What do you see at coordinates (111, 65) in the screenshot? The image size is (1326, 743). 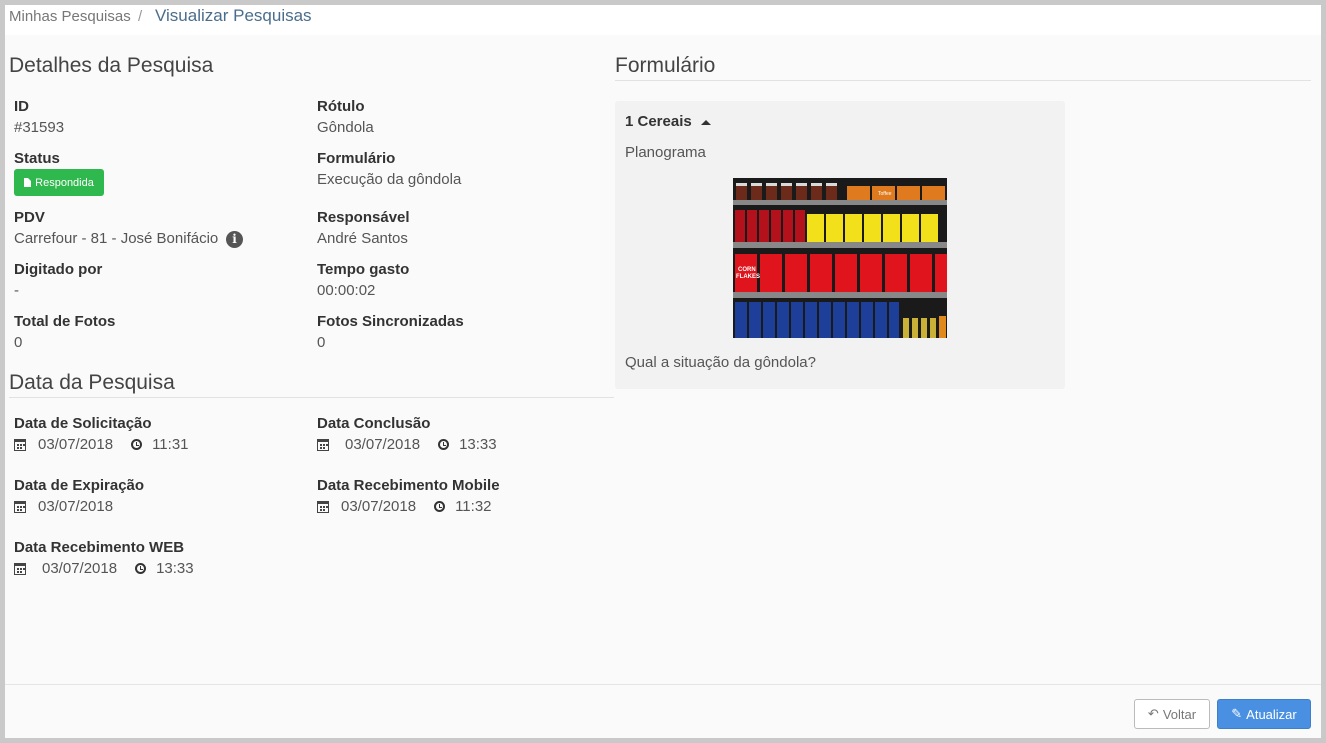 I see `detalhes-title: Detalhes da Pesquisa` at bounding box center [111, 65].